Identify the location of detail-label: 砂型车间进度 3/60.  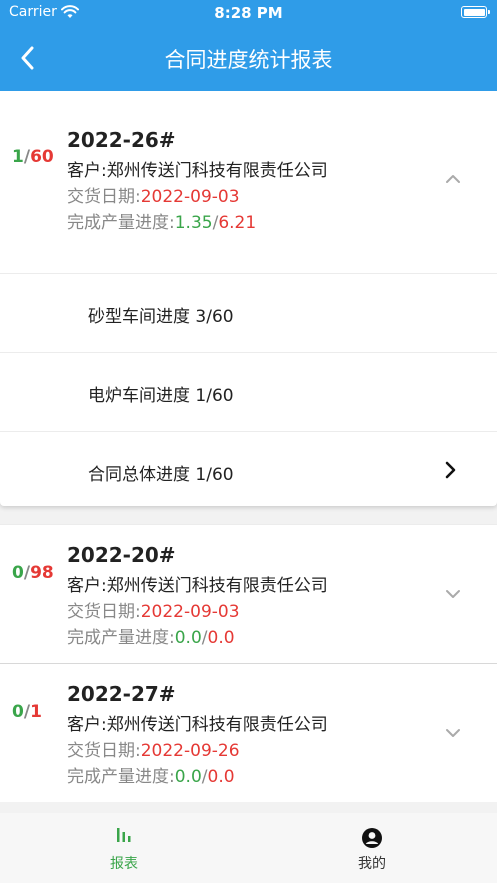
(161, 317).